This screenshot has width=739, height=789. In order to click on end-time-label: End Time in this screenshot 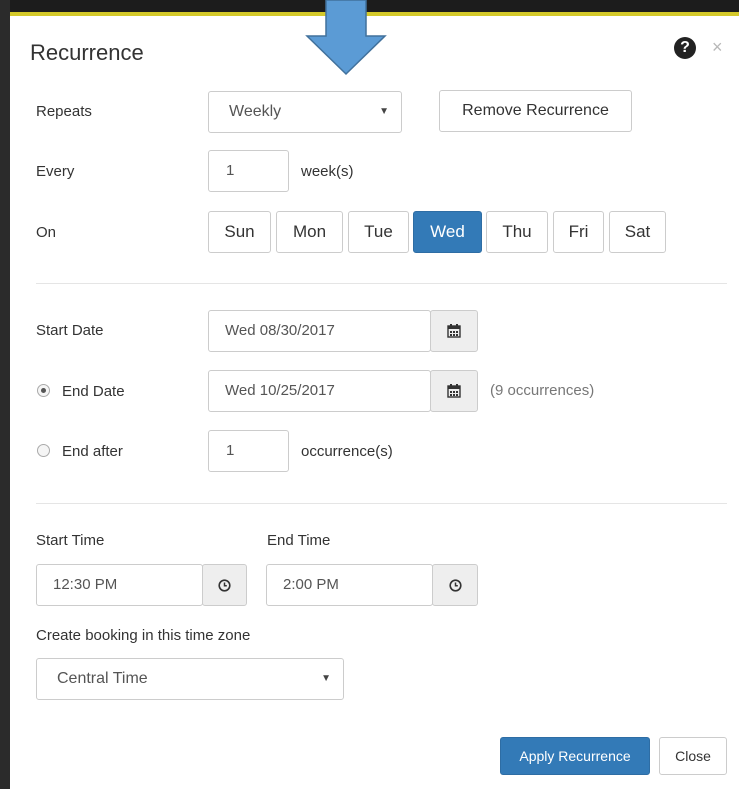, I will do `click(299, 540)`.